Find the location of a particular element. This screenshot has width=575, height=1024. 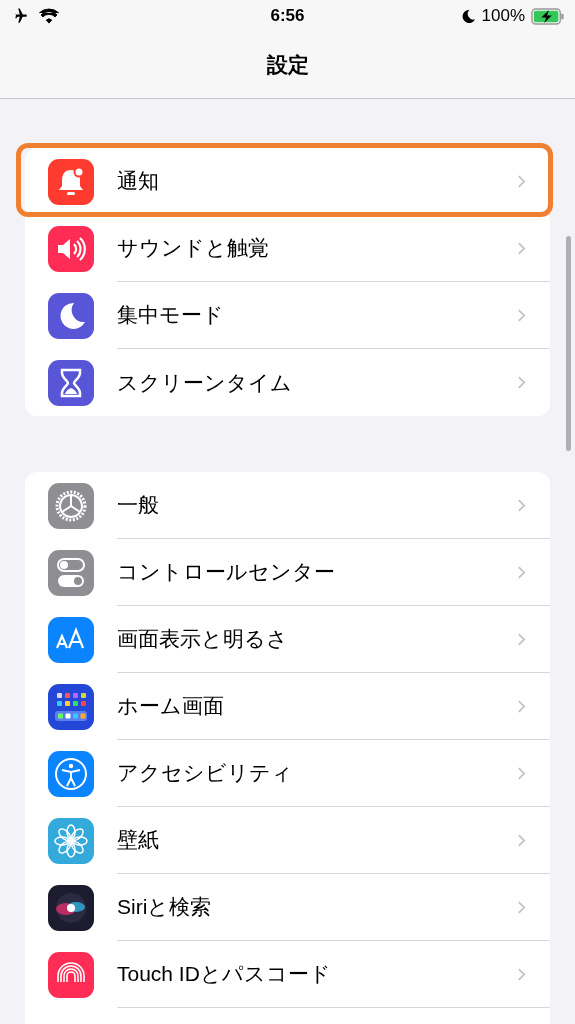

settings-item: アクセシビリティ is located at coordinates (317, 773).